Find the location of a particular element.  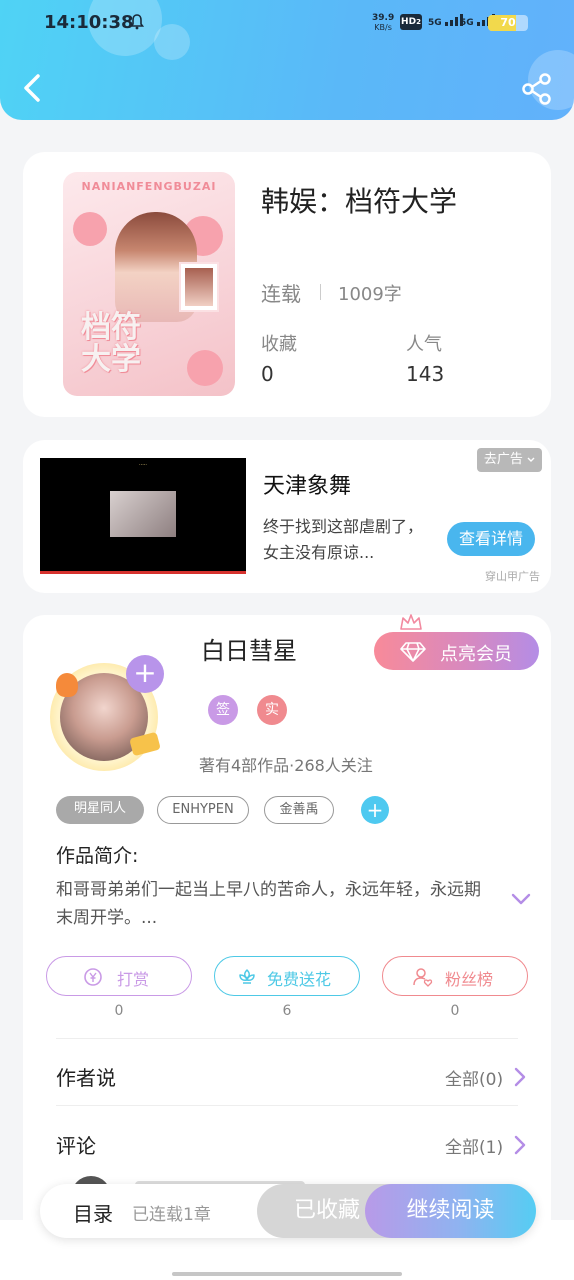

book-cover: NANIANFENGBUZAI 档符 大学 is located at coordinates (149, 284).